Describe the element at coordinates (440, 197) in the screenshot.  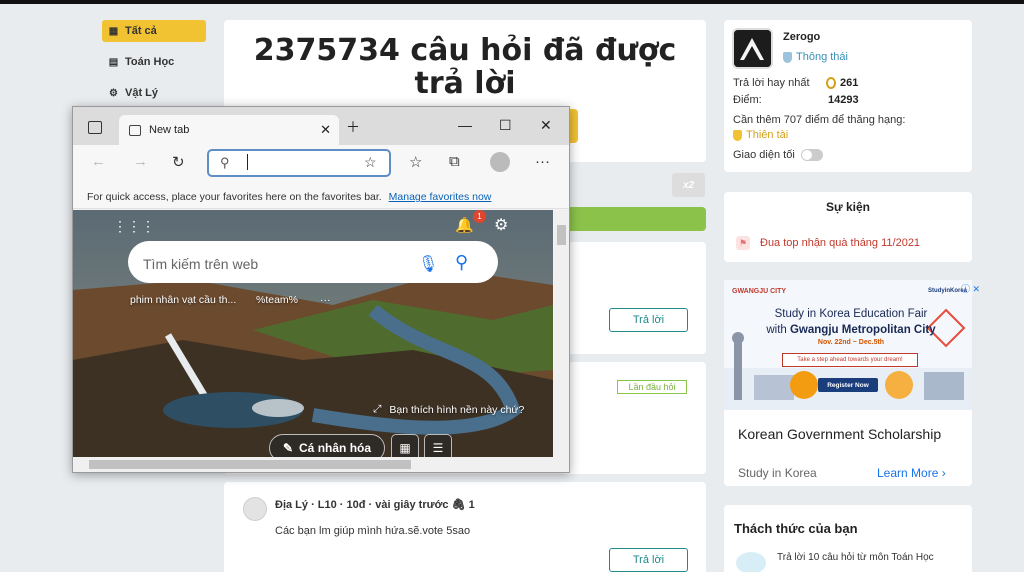
I see `manage-favorites-link: Manage favorites now` at that location.